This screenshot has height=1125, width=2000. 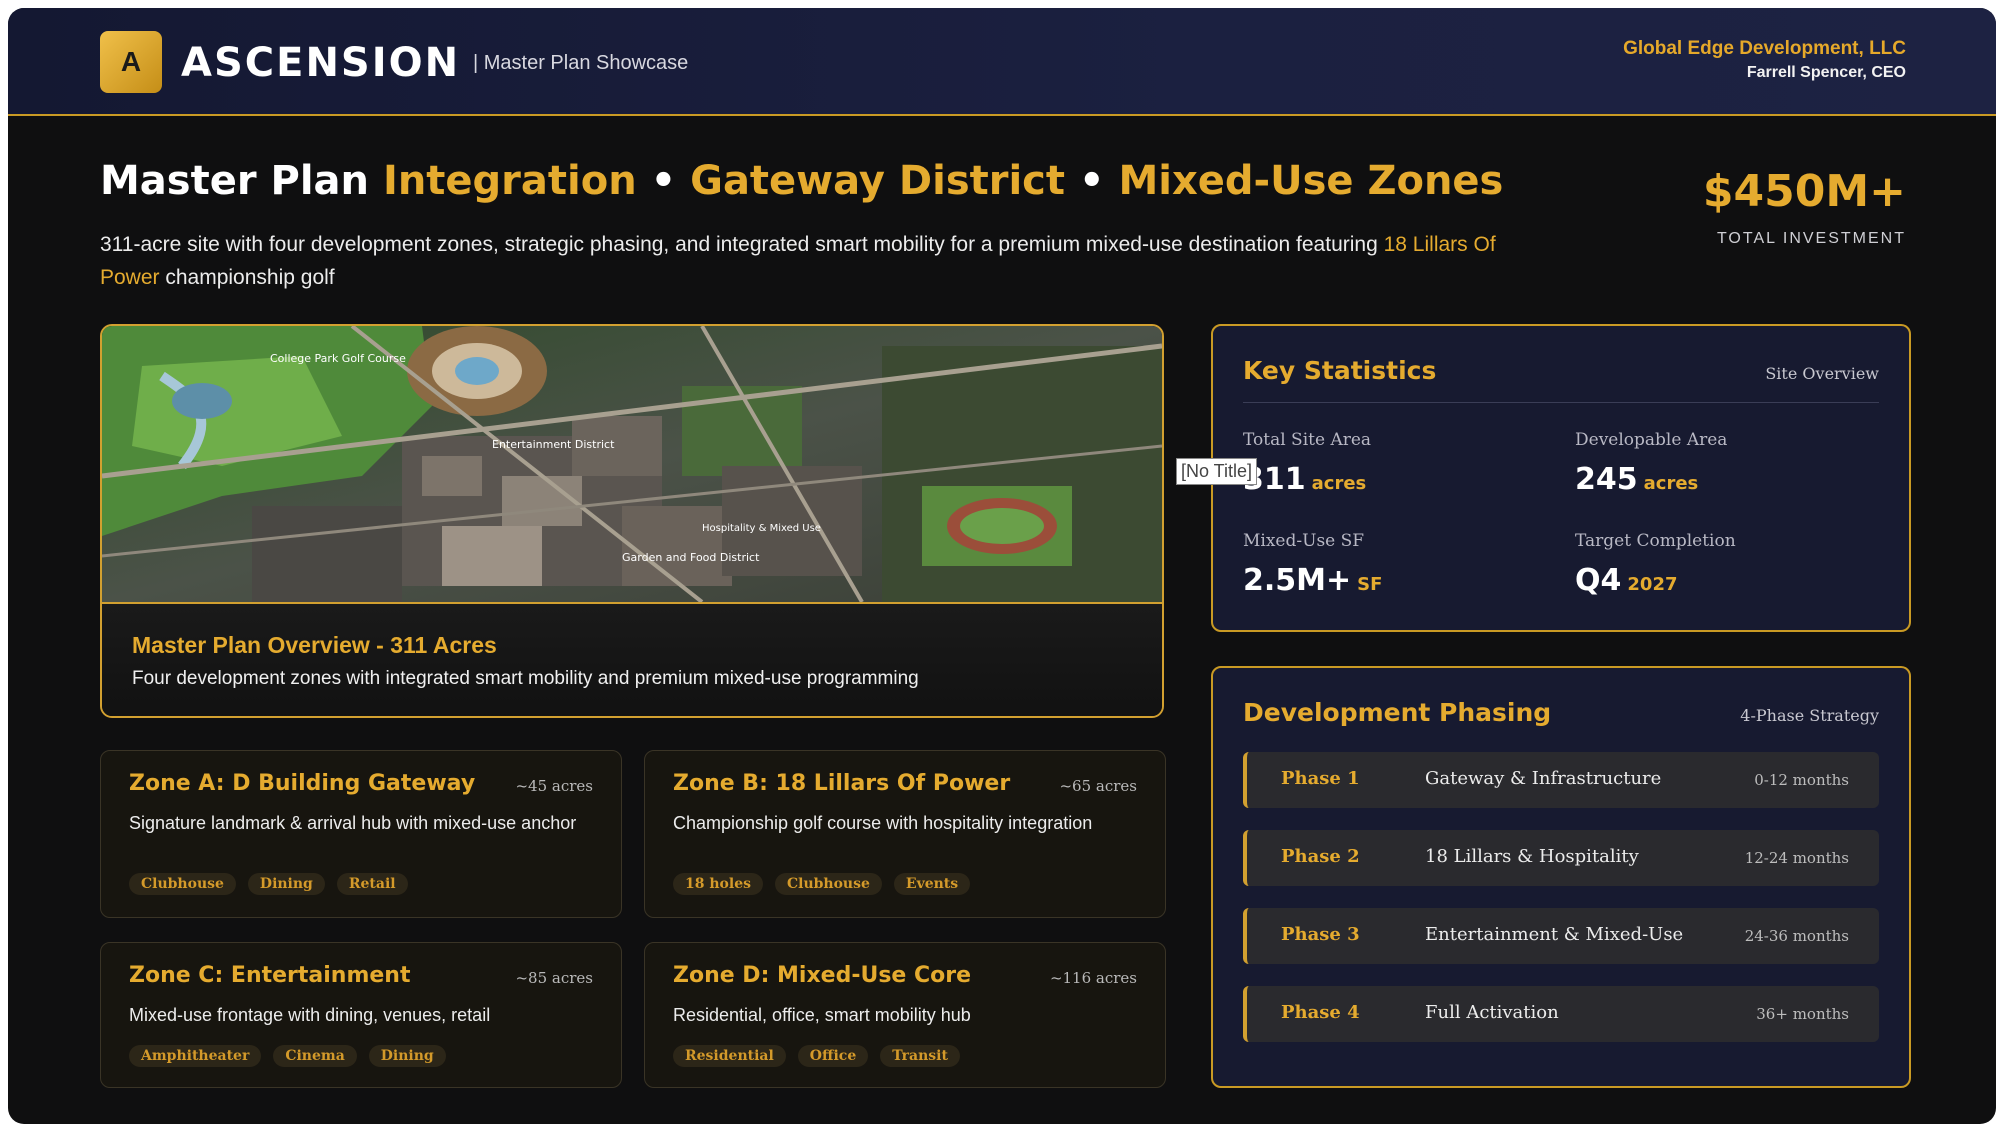 I want to click on logo-icon: A, so click(x=131, y=62).